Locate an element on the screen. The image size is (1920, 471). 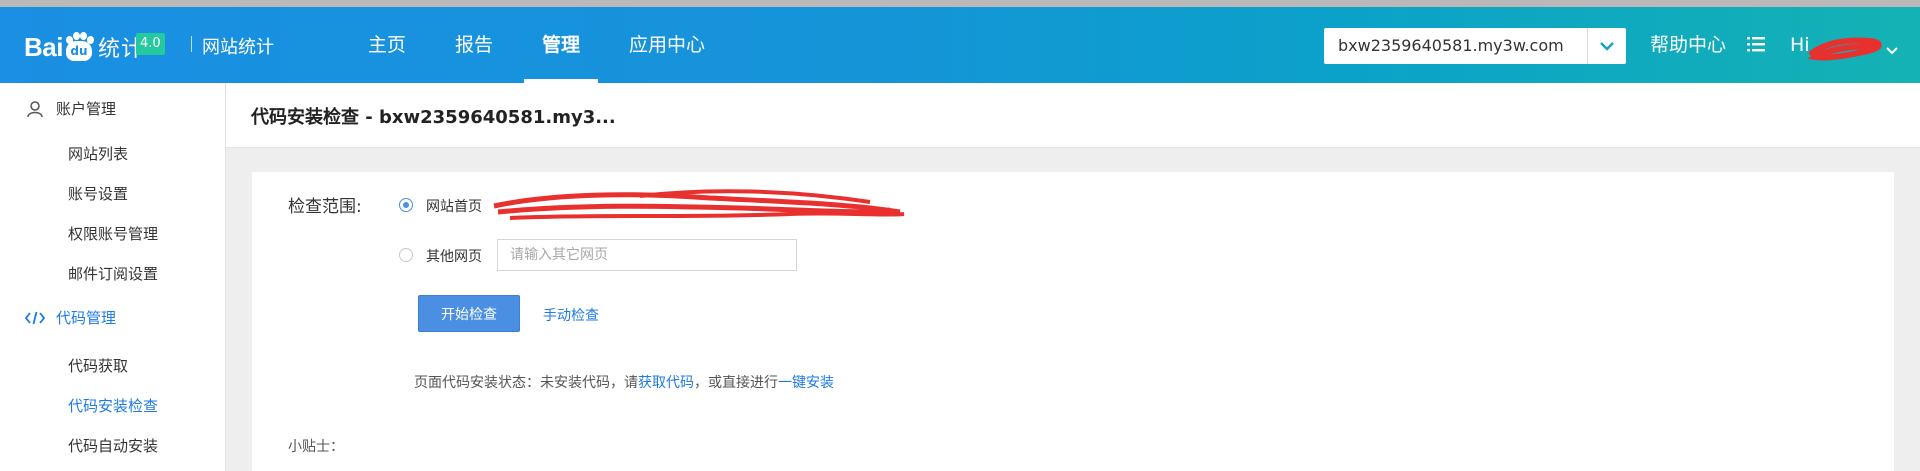
status-middle: ，或直接进行 is located at coordinates (736, 383).